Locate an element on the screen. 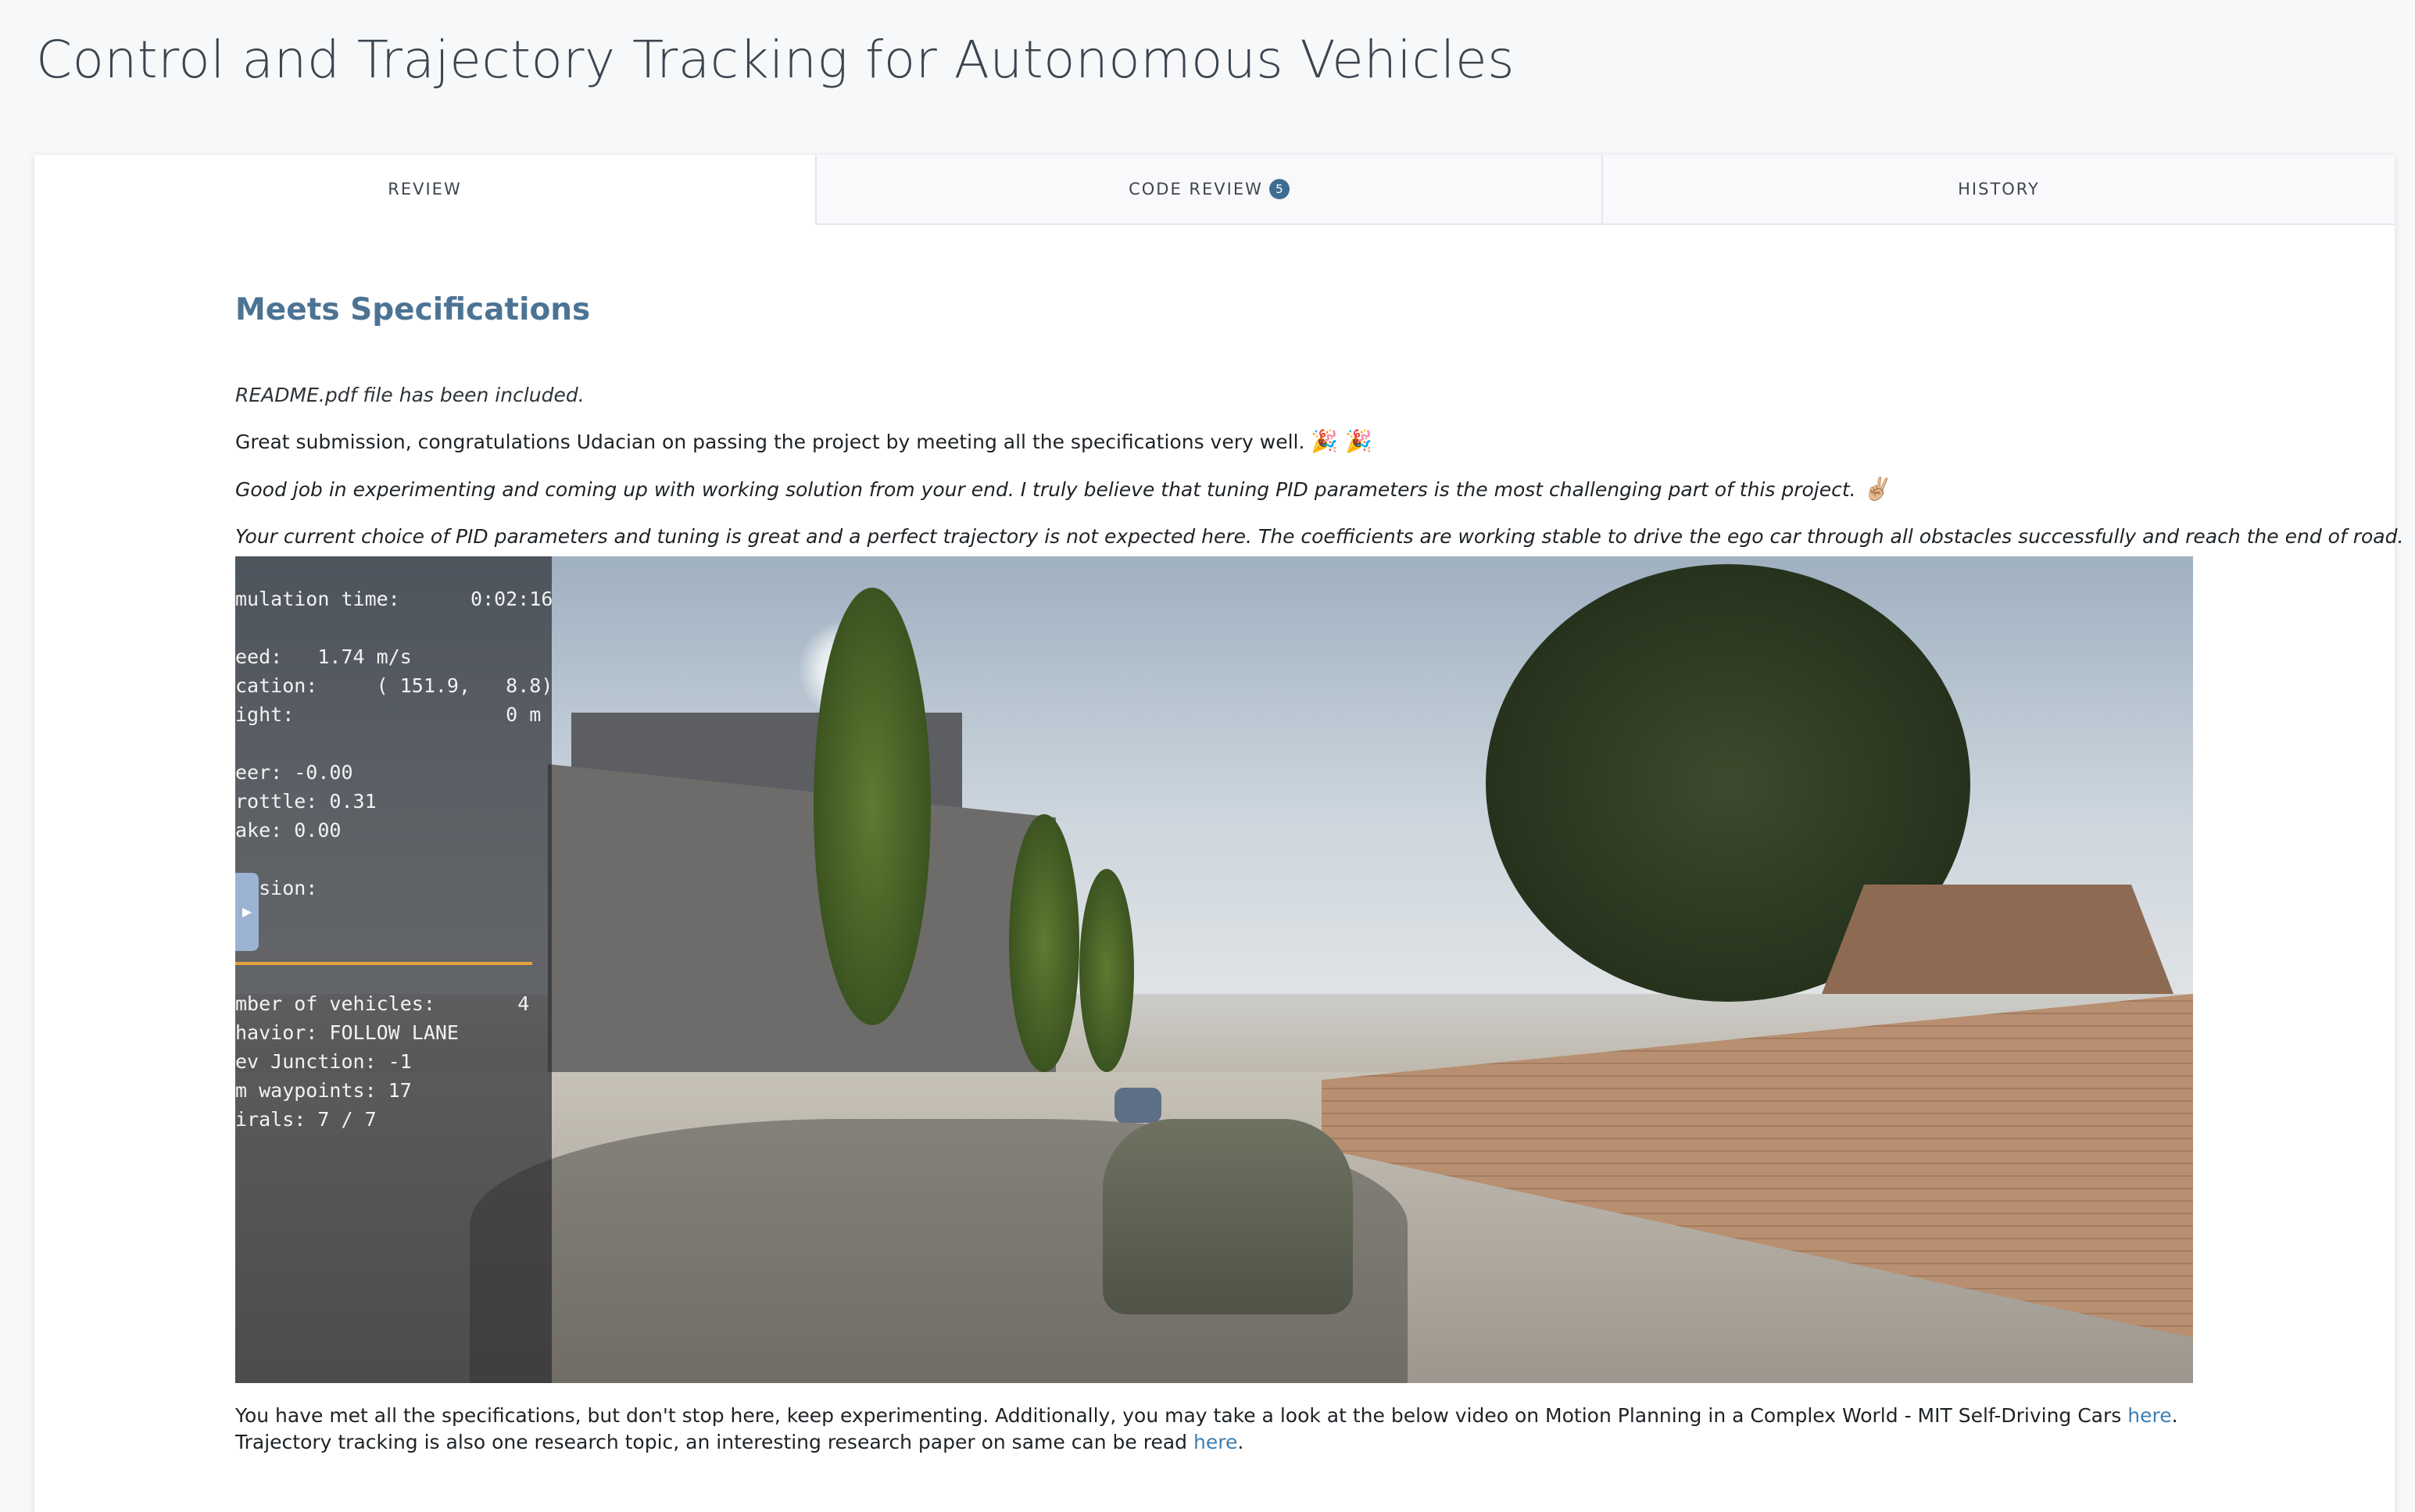 This screenshot has height=1512, width=2415. tab-review-label: REVIEW is located at coordinates (425, 189).